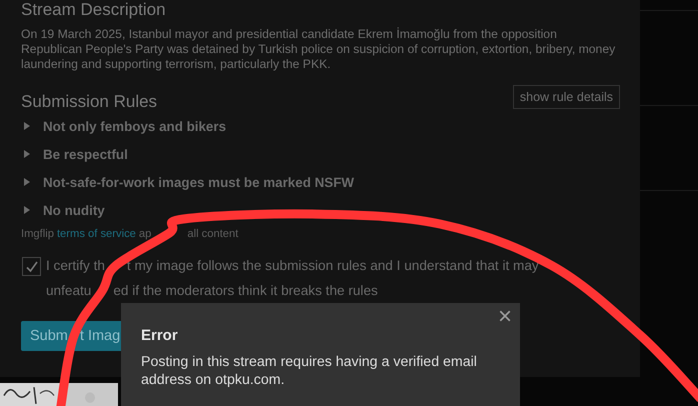  What do you see at coordinates (566, 97) in the screenshot?
I see `show-rule-details-button: show rule details` at bounding box center [566, 97].